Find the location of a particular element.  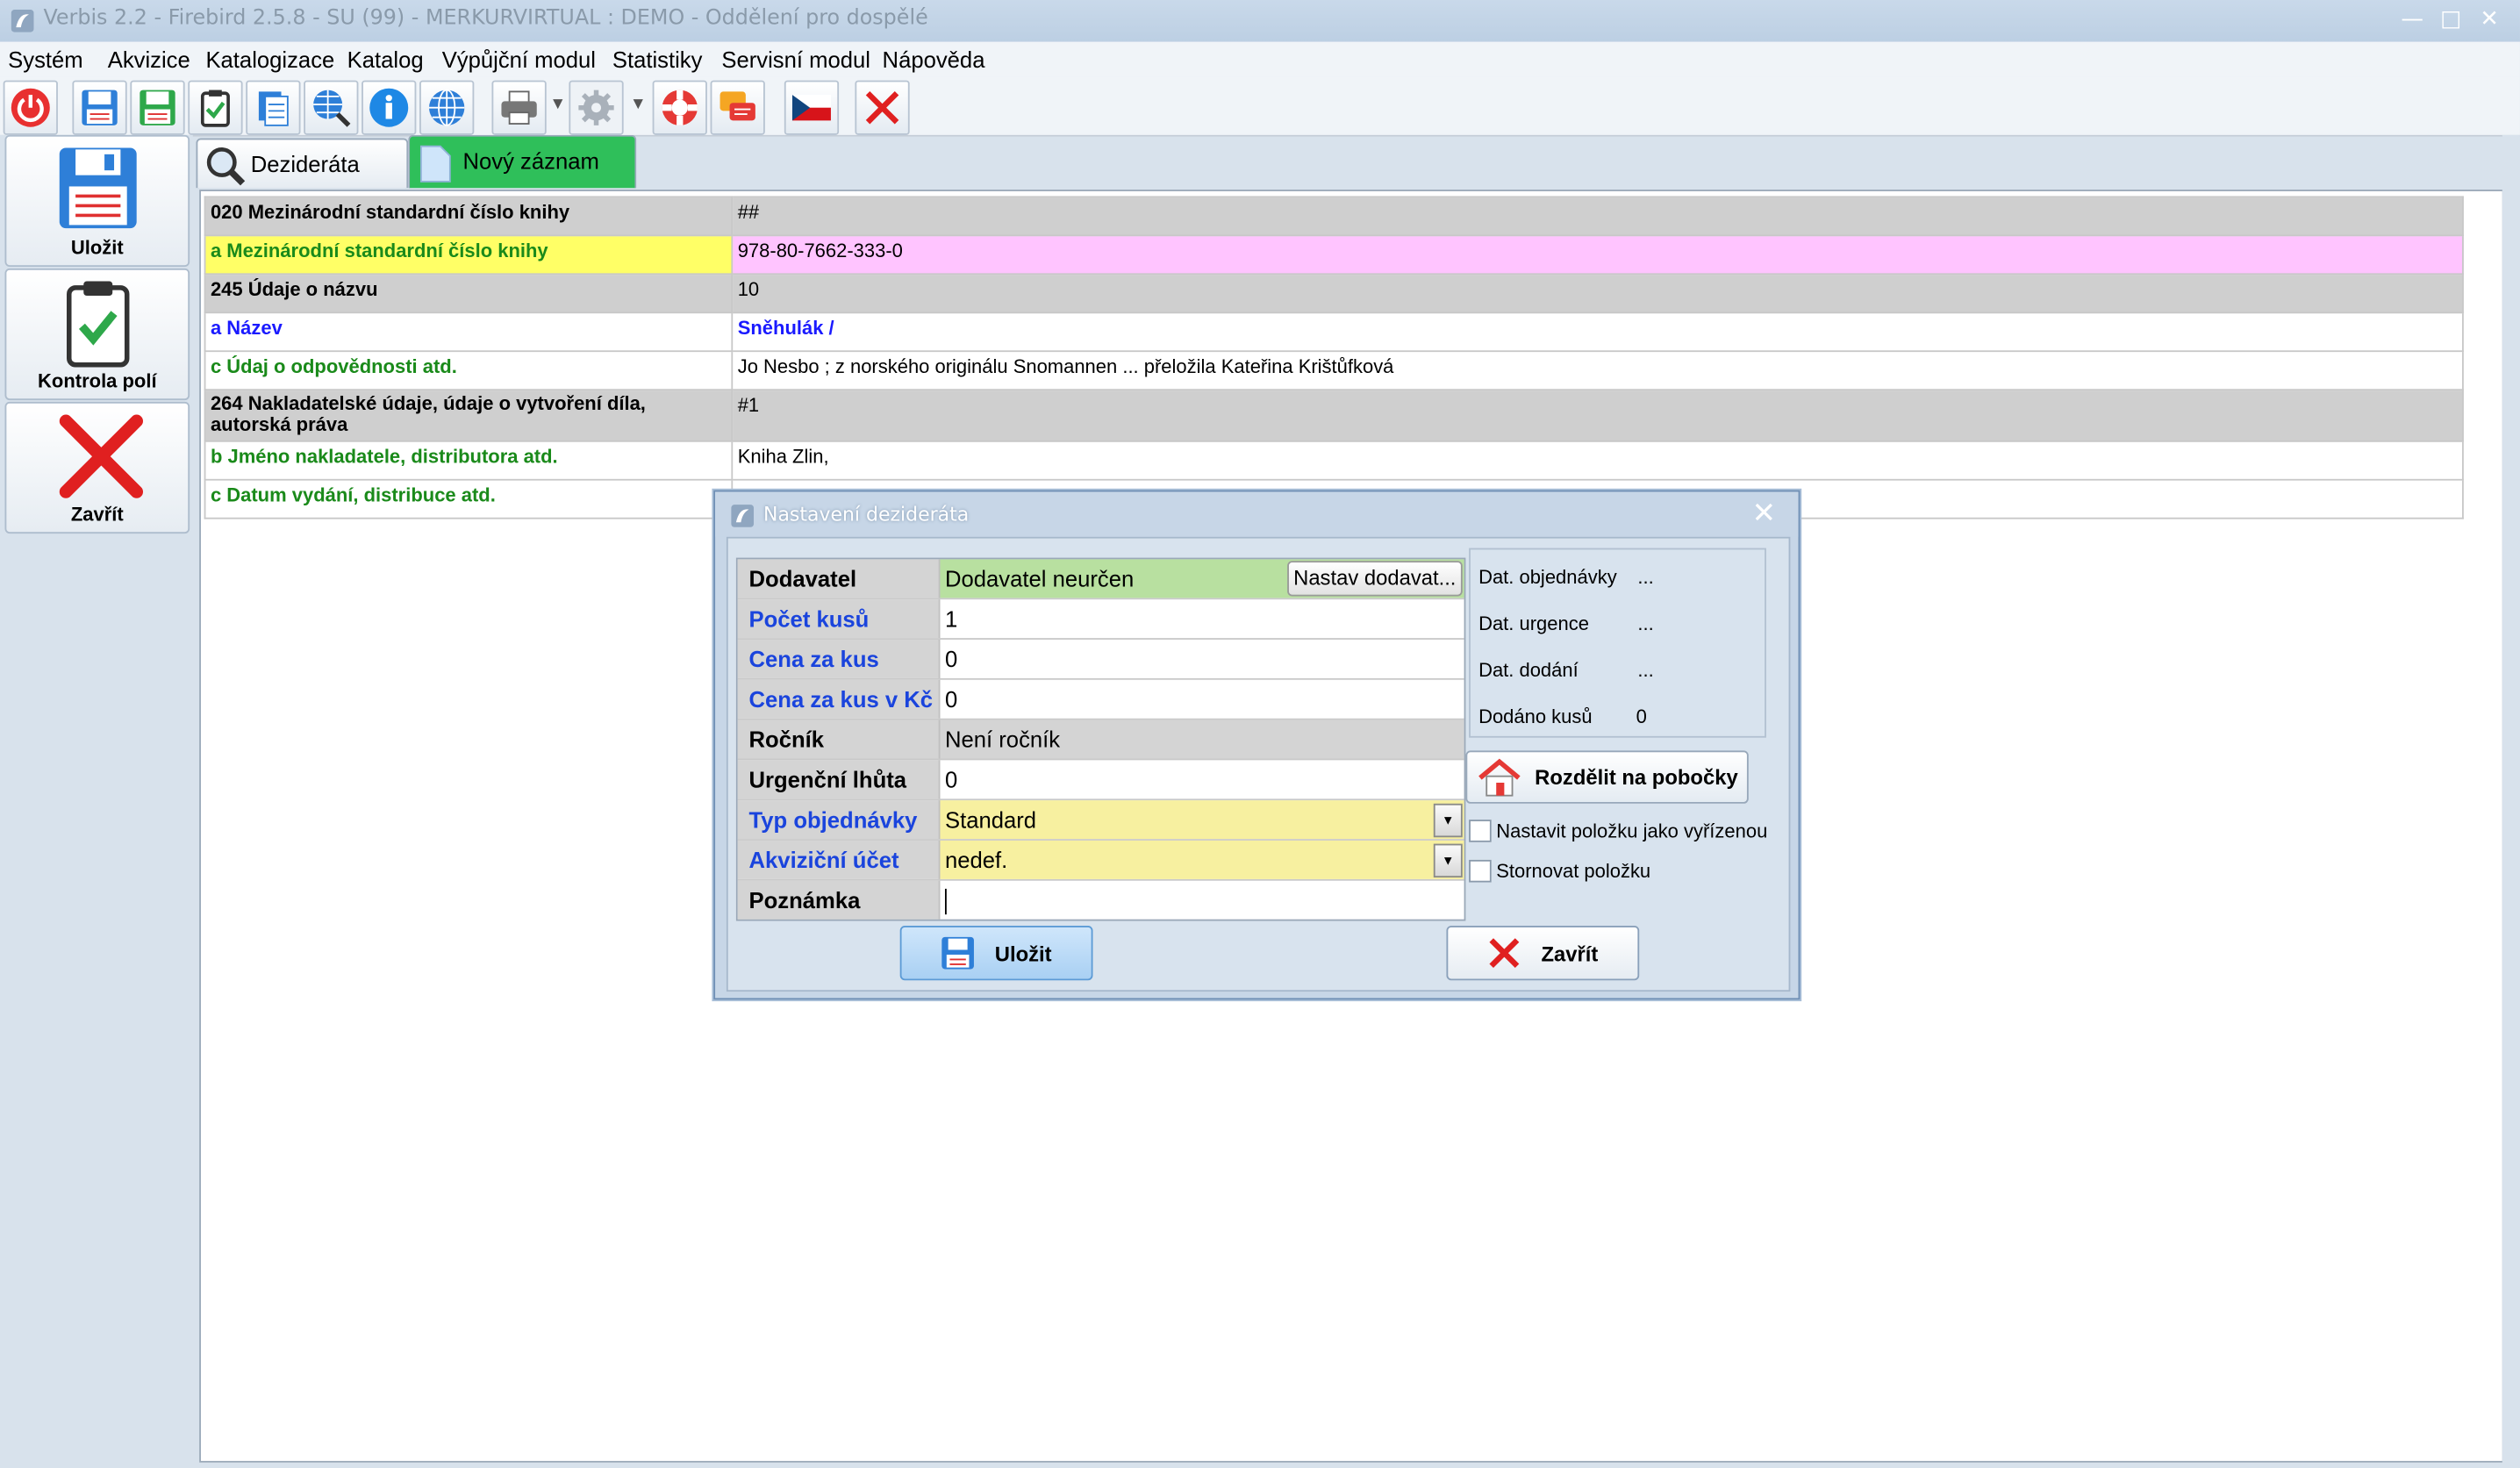

check-fields-button: Kontrola polí is located at coordinates (97, 335).